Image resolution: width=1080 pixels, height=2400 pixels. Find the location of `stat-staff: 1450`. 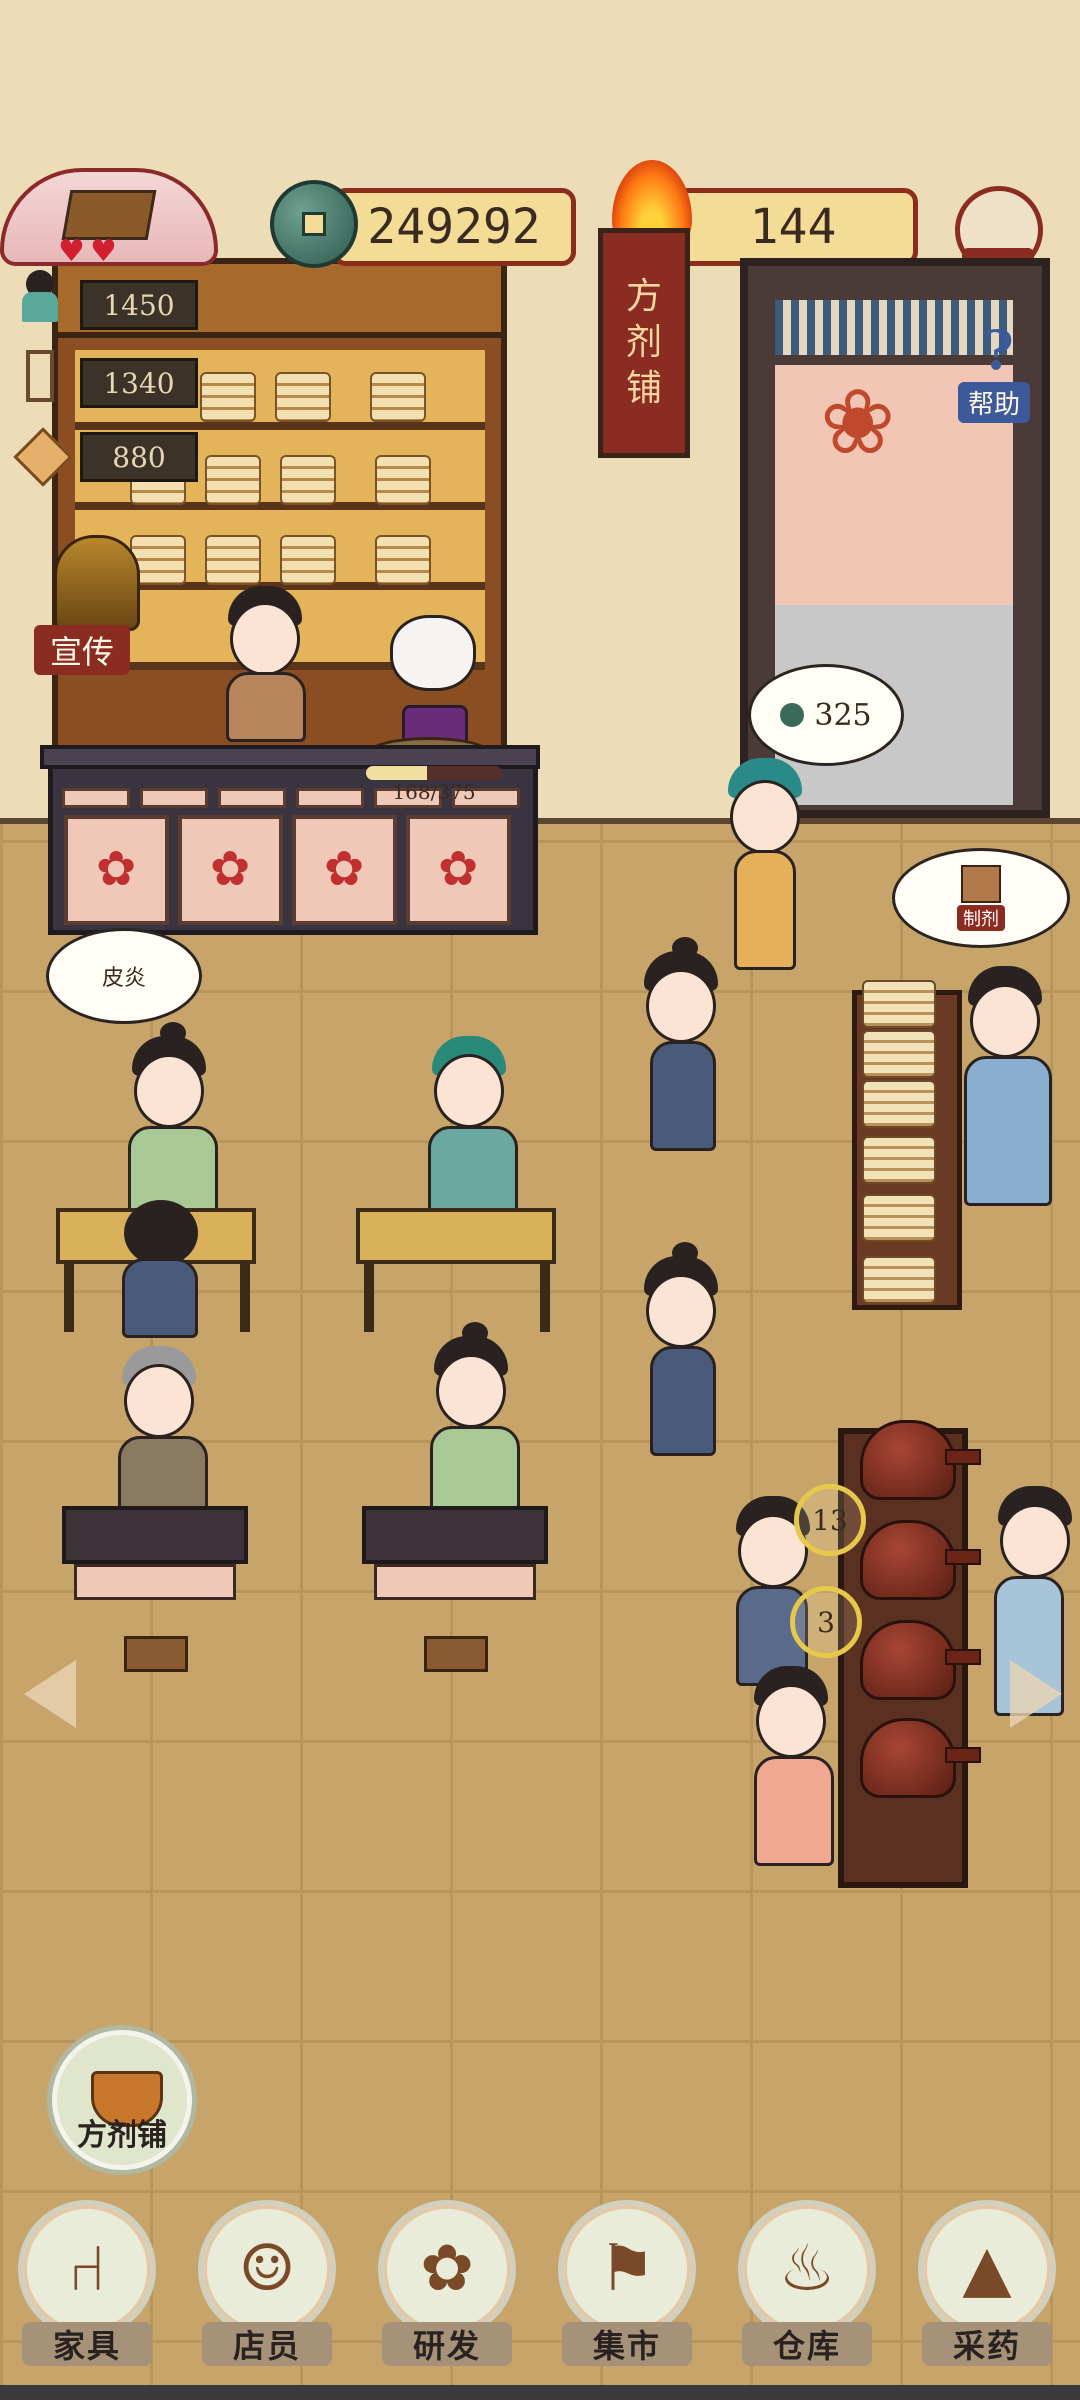

stat-staff: 1450 is located at coordinates (139, 305).